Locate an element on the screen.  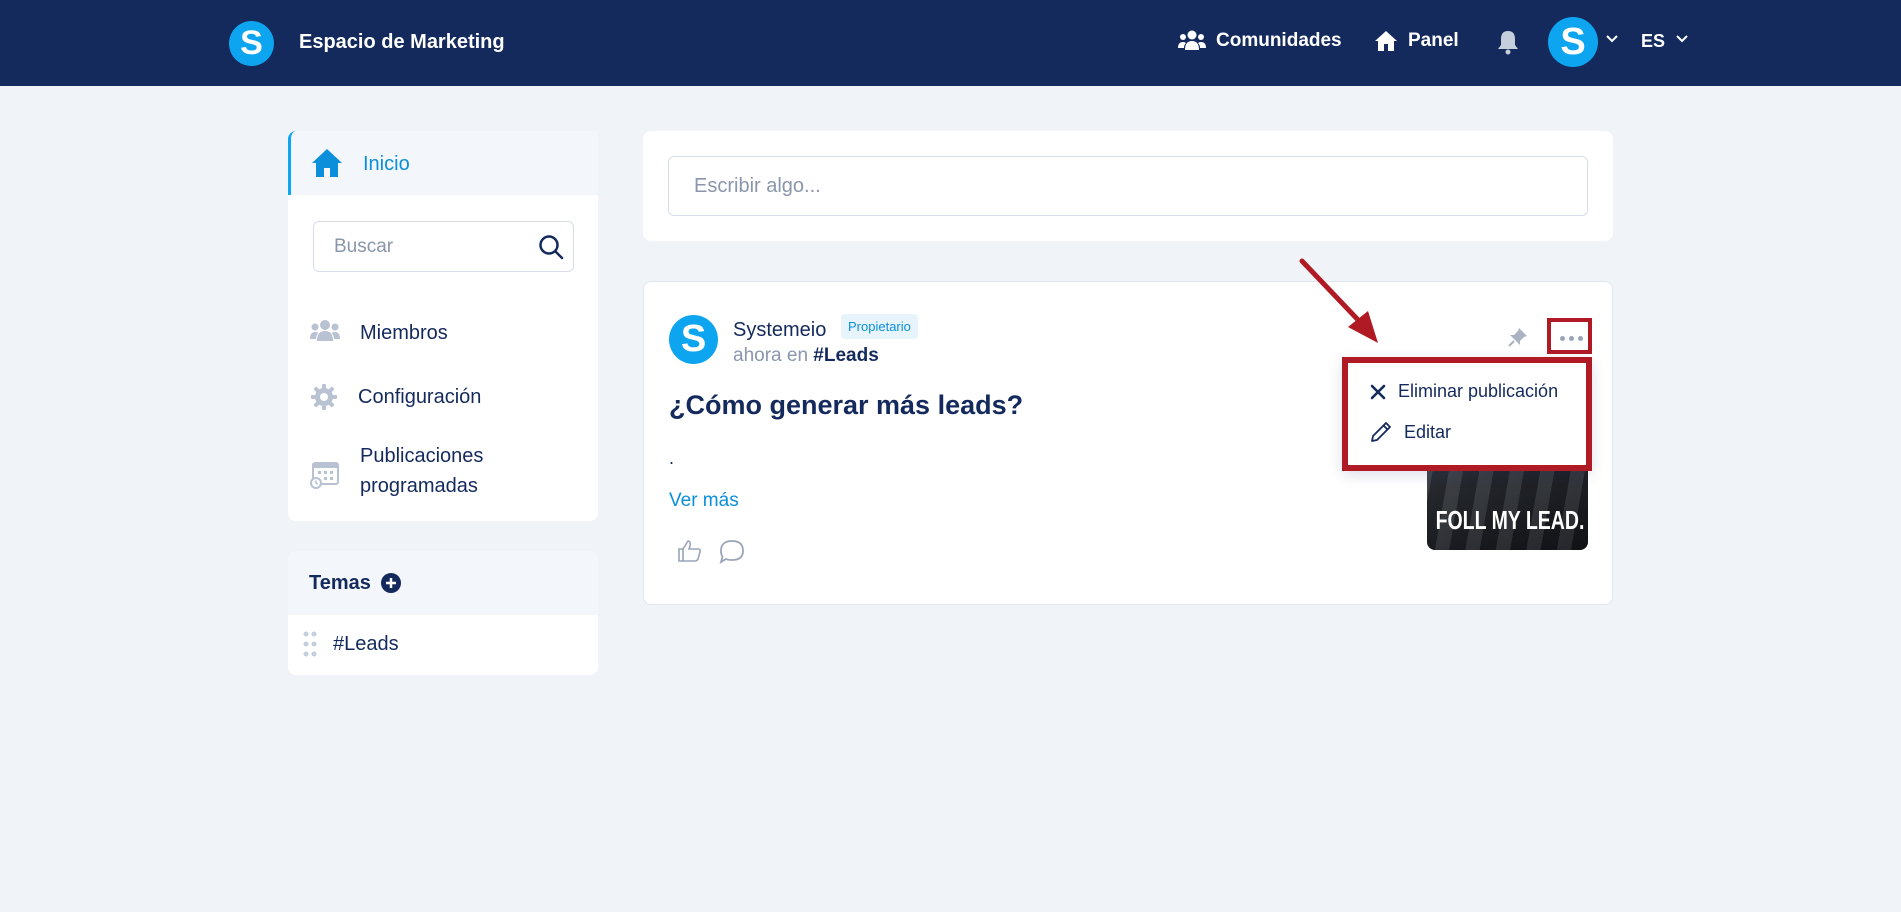
owner-badge: Propietario is located at coordinates (879, 326).